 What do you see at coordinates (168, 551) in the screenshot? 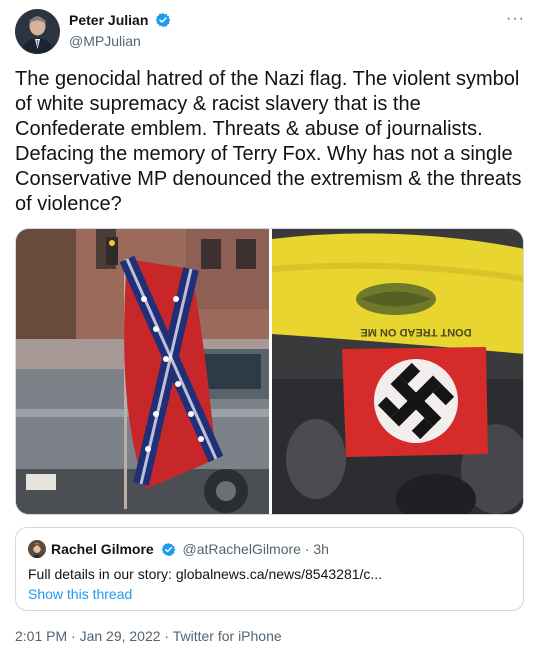
I see `quoted-verified-badge-icon` at bounding box center [168, 551].